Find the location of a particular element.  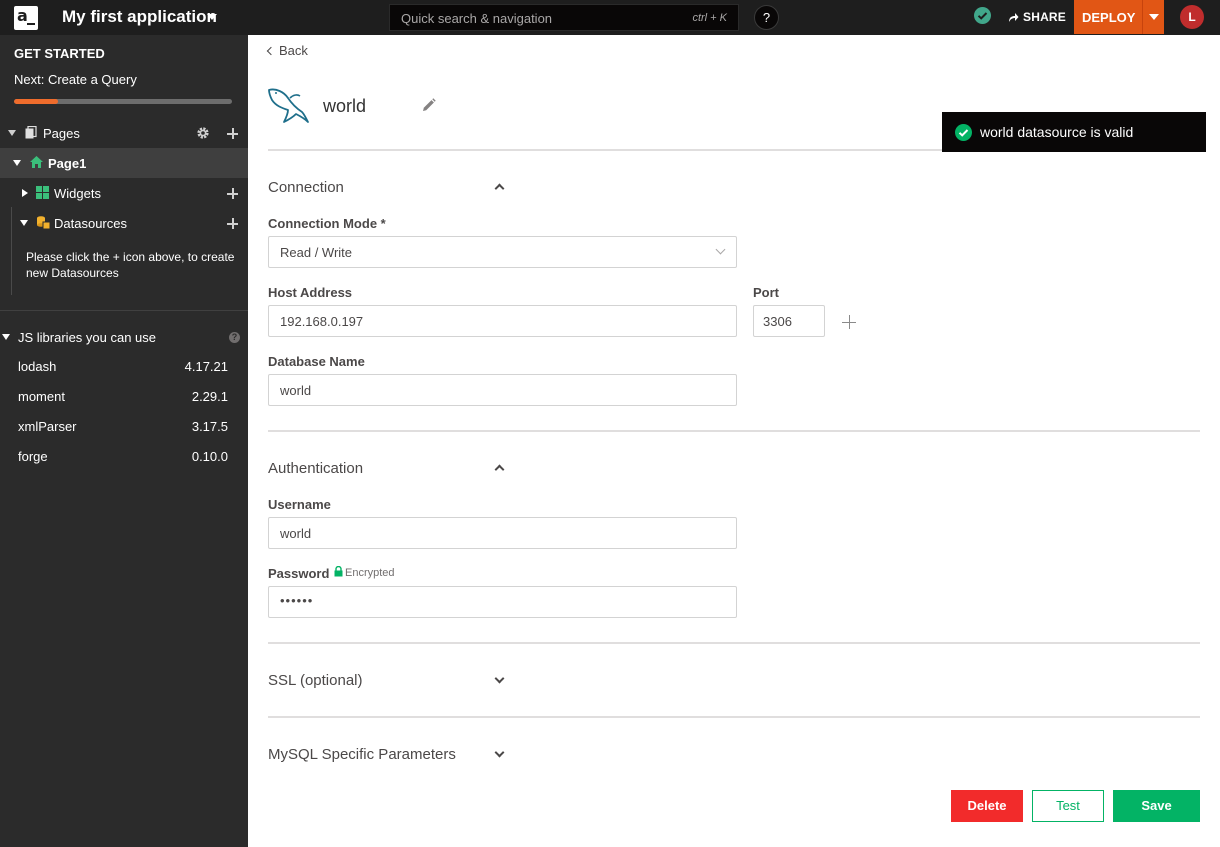

check-circle-icon is located at coordinates (963, 132).